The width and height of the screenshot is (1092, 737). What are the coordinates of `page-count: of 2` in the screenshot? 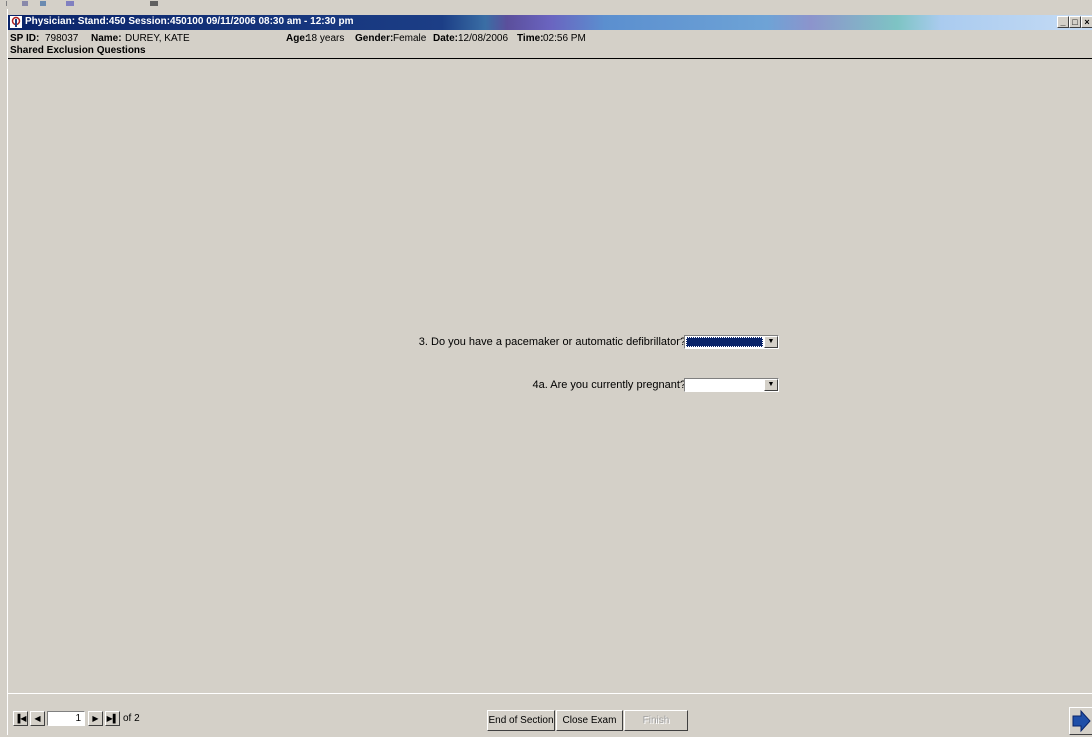 It's located at (131, 718).